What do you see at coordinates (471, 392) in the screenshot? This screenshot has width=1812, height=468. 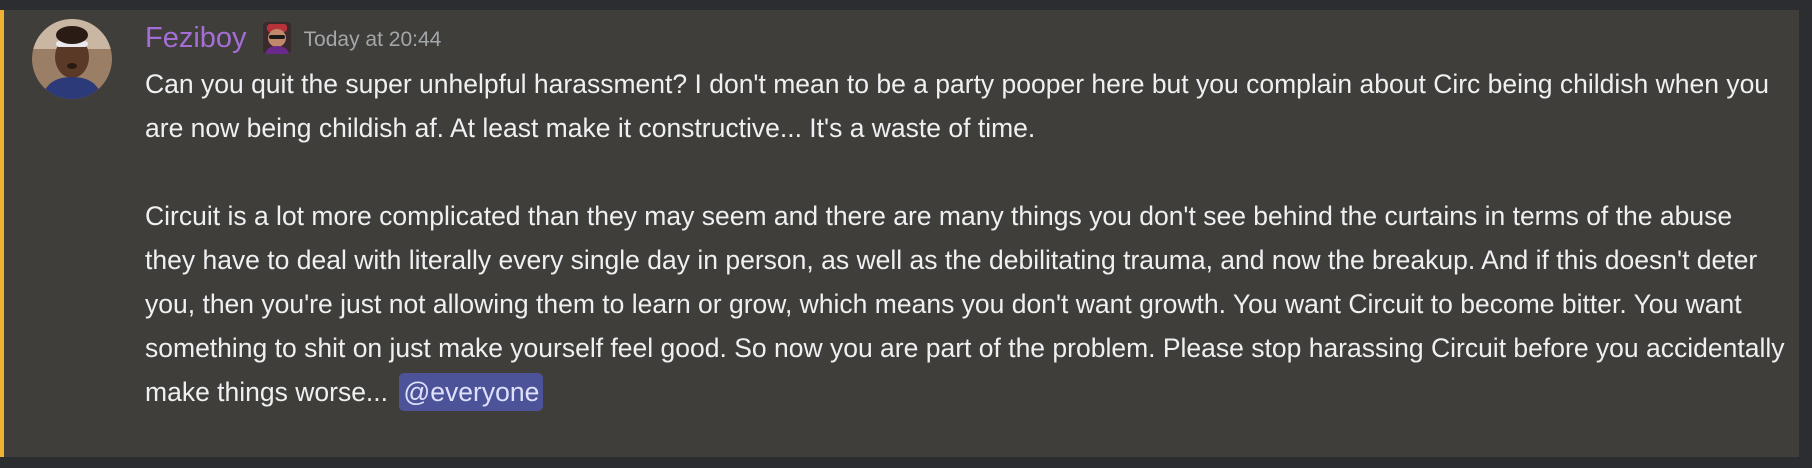 I see `everyone-mention: @everyone` at bounding box center [471, 392].